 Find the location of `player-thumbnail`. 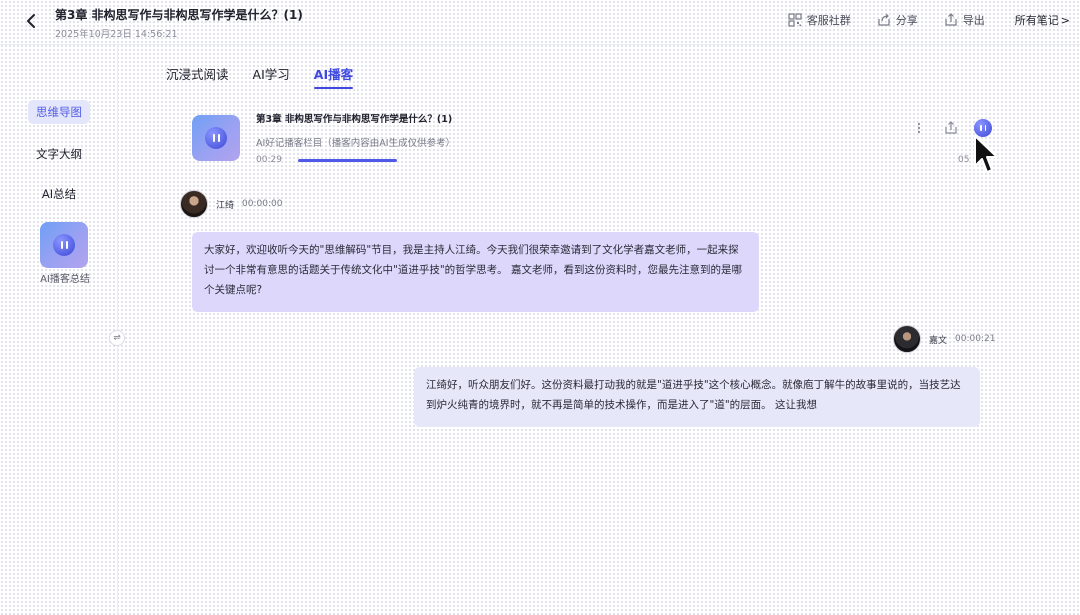

player-thumbnail is located at coordinates (216, 138).